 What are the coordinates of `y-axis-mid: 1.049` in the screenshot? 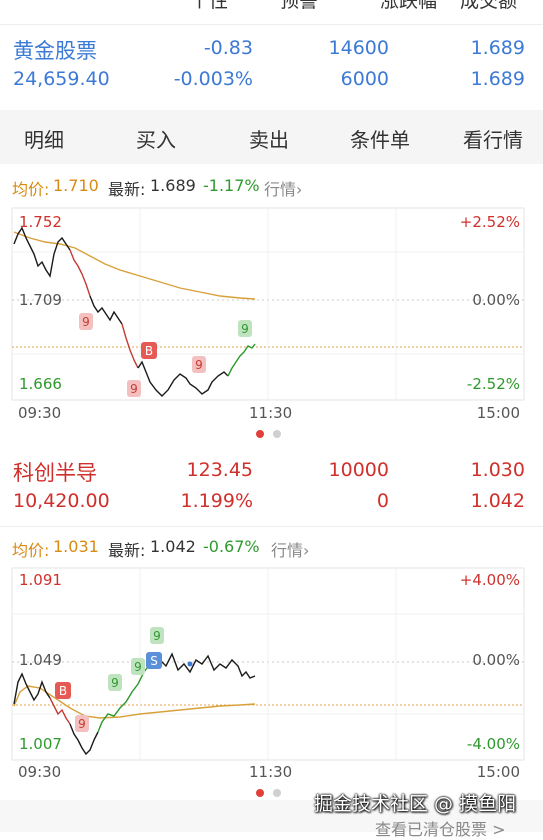 It's located at (40, 660).